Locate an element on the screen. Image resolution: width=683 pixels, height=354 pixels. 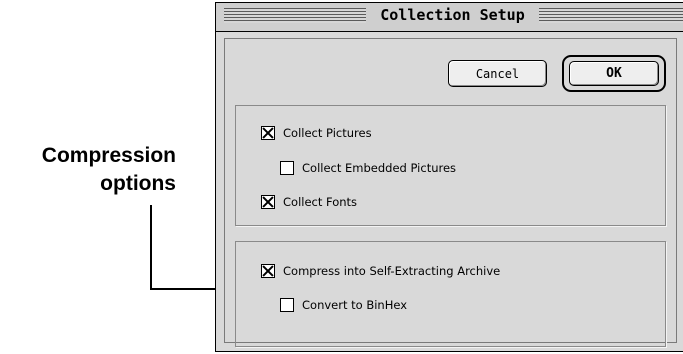
callout-line-2: options is located at coordinates (138, 183).